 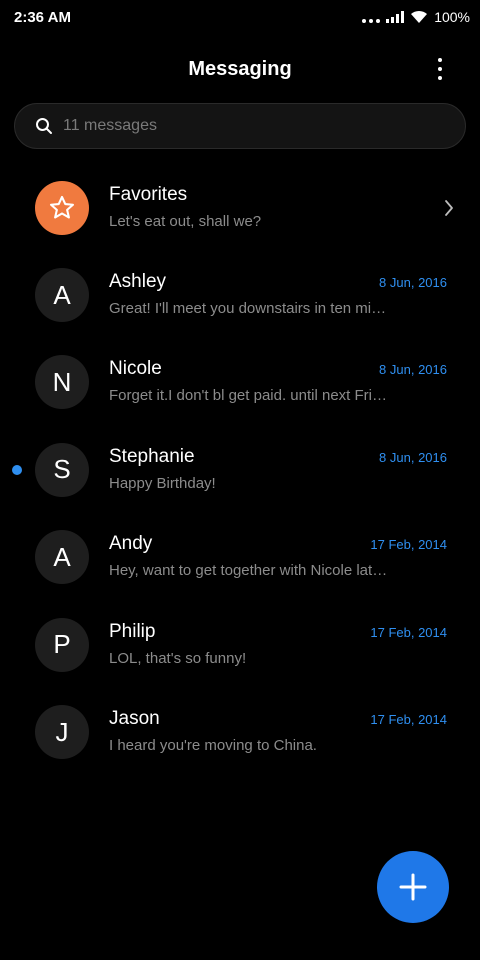 What do you see at coordinates (42, 17) in the screenshot?
I see `status-time: 2:36 AM` at bounding box center [42, 17].